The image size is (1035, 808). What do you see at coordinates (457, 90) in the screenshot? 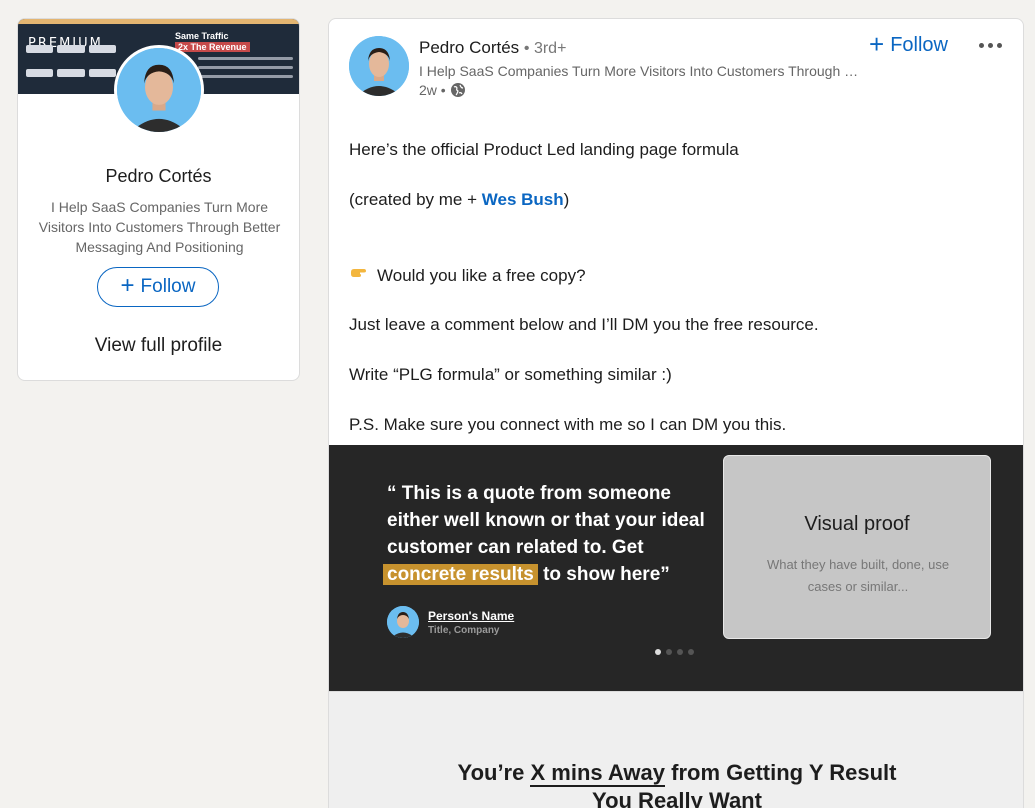
I see `globe-icon` at bounding box center [457, 90].